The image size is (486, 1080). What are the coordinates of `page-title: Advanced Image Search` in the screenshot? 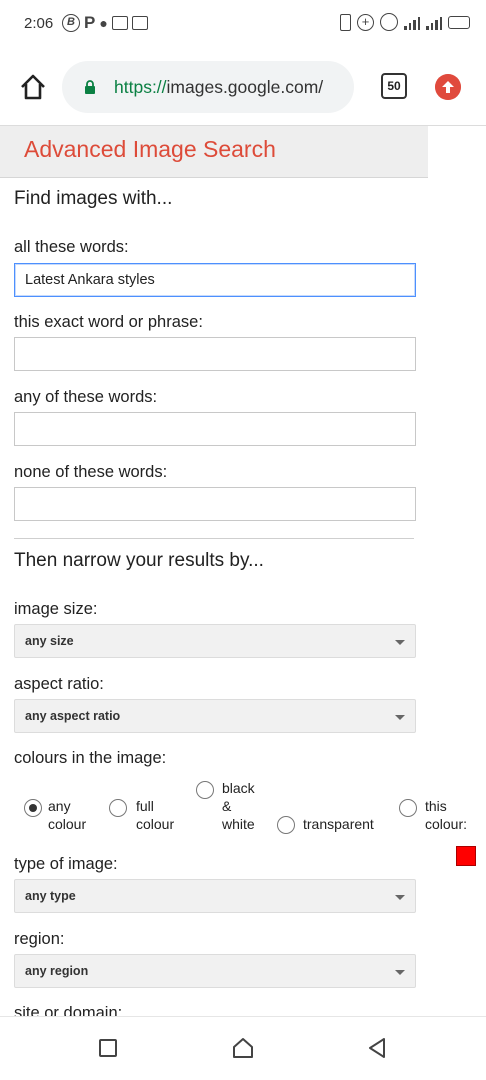 It's located at (150, 149).